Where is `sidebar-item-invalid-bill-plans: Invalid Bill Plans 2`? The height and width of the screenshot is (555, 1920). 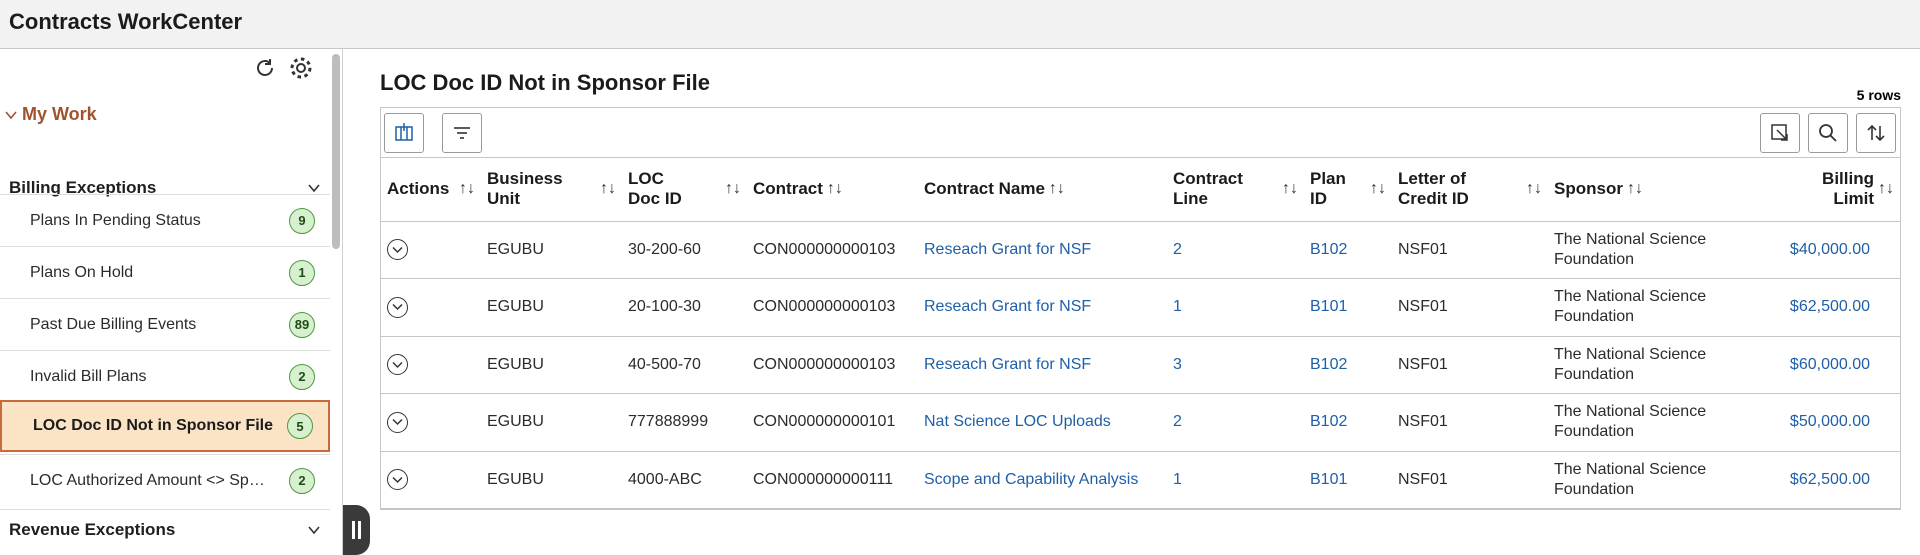
sidebar-item-invalid-bill-plans: Invalid Bill Plans 2 is located at coordinates (165, 376).